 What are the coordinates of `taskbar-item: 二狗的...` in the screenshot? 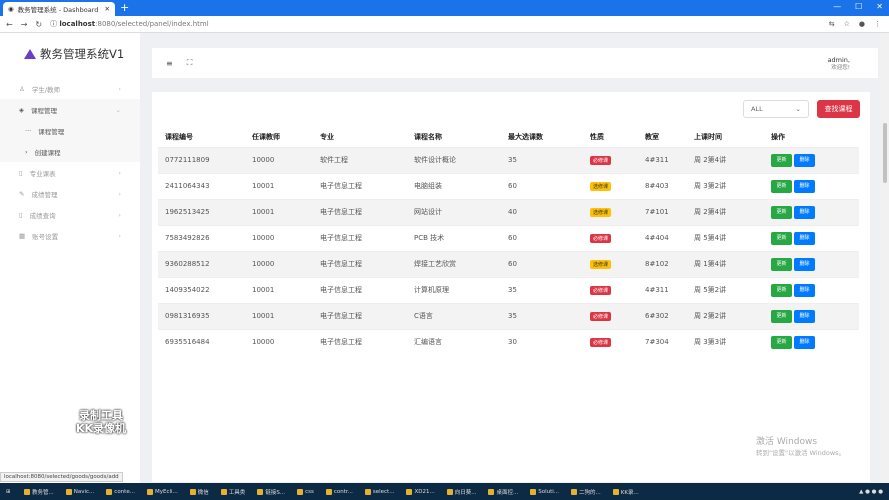 It's located at (586, 491).